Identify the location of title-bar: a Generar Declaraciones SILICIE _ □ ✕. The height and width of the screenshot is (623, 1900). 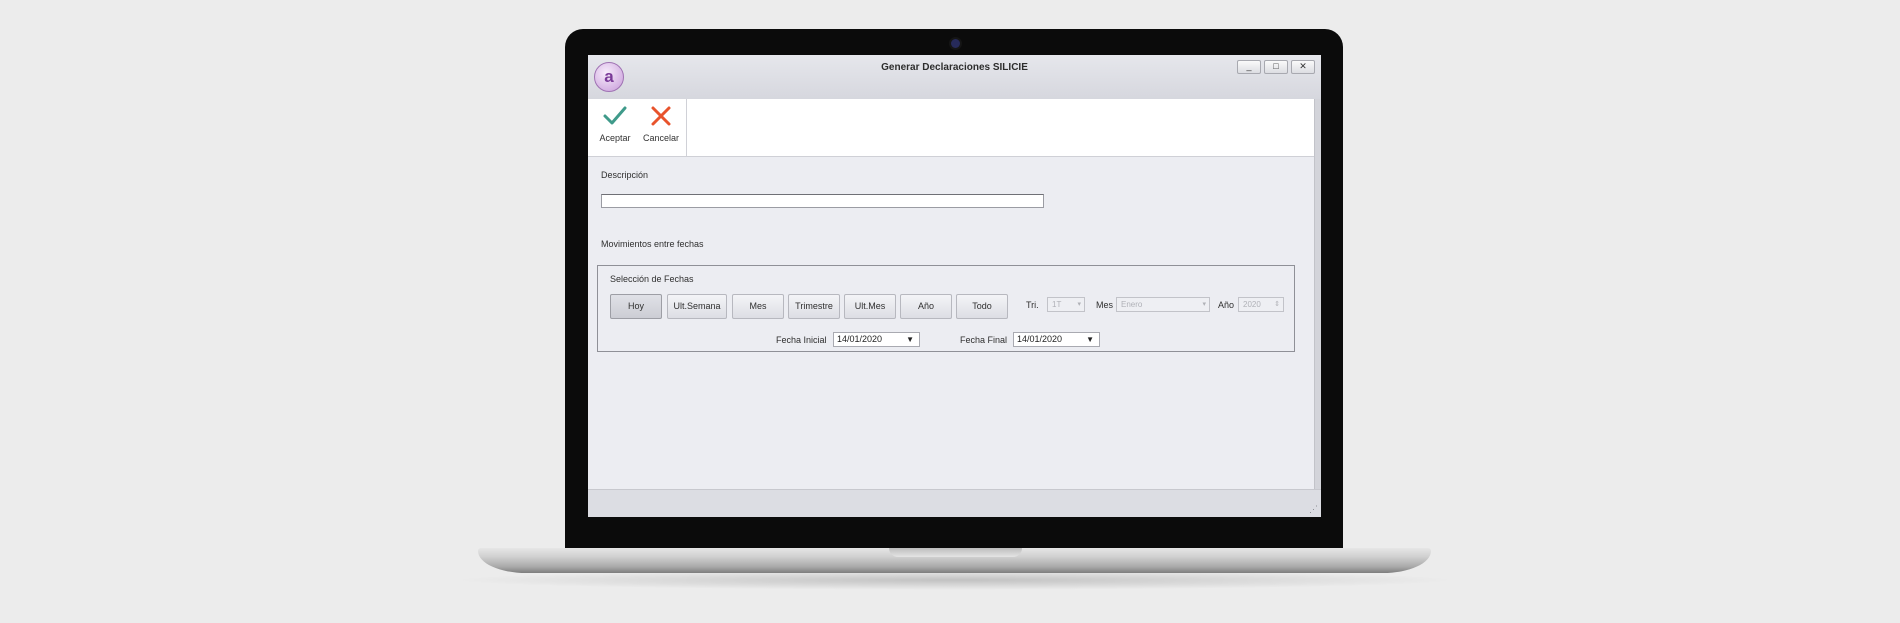
(954, 77).